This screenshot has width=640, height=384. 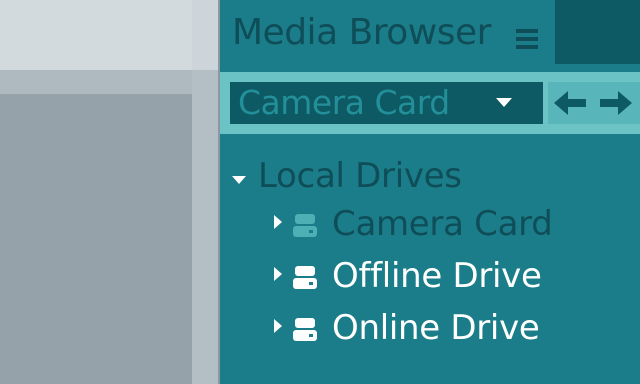 I want to click on tree-item-online-drive: Online Drive, so click(x=430, y=327).